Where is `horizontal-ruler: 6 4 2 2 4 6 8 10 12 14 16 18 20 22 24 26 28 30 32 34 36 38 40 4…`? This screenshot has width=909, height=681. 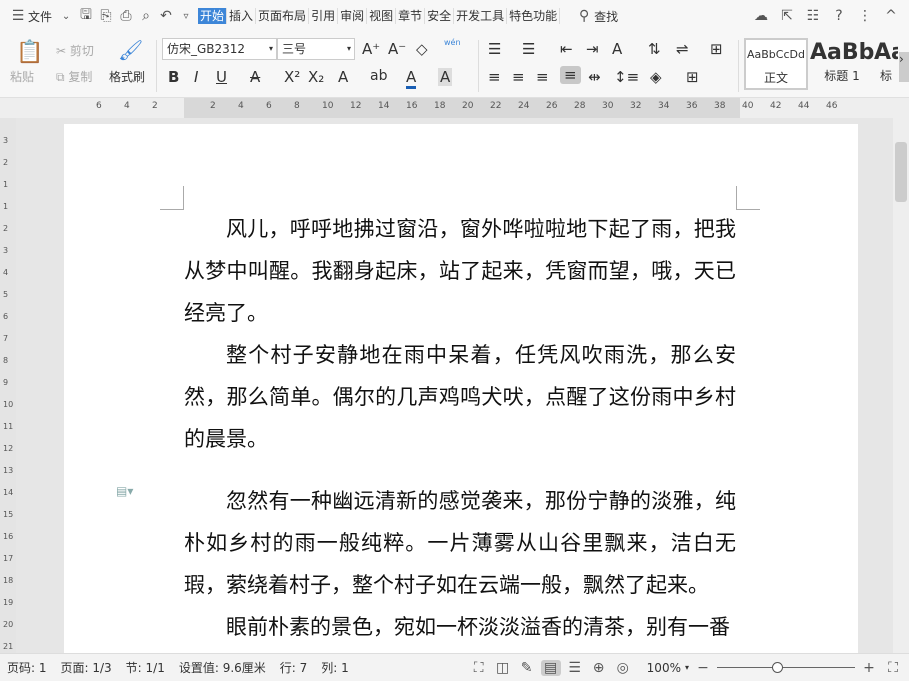 horizontal-ruler: 6 4 2 2 4 6 8 10 12 14 16 18 20 22 24 26 28 30 32 34 36 38 40 4… is located at coordinates (454, 108).